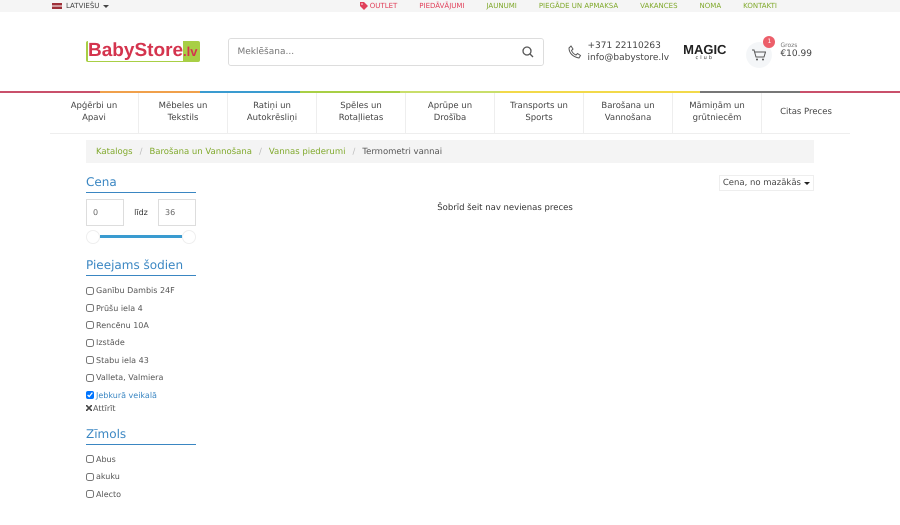 This screenshot has width=900, height=525. What do you see at coordinates (141, 435) in the screenshot?
I see `filter-title: Zīmols` at bounding box center [141, 435].